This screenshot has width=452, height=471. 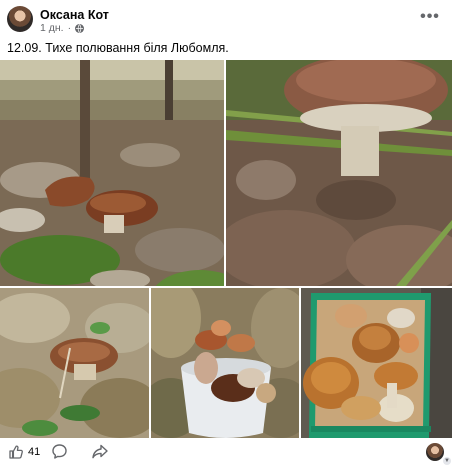 I want to click on photo-crate-of-mushrooms, so click(x=376, y=363).